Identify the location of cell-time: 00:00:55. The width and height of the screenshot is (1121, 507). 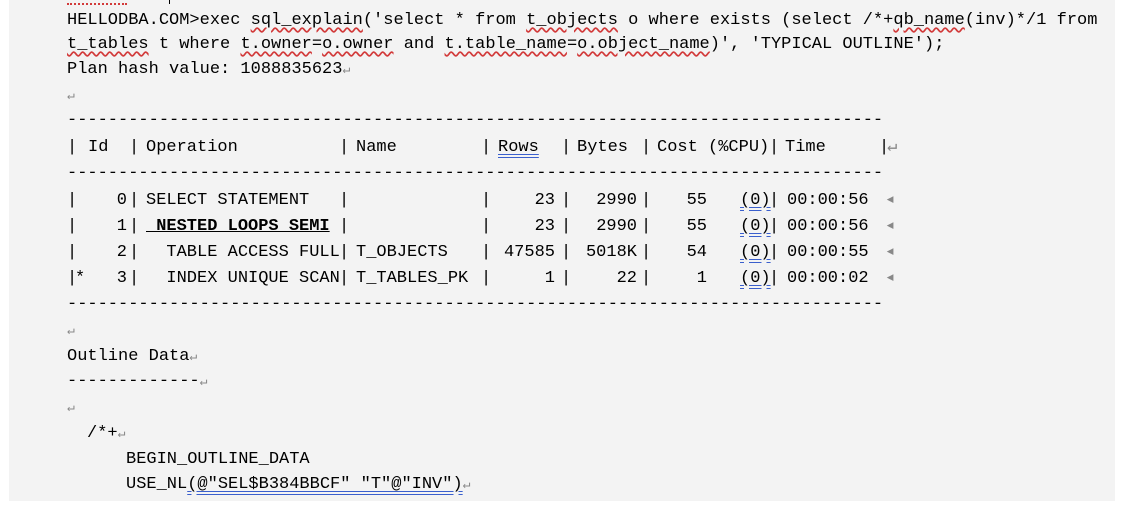
(828, 252).